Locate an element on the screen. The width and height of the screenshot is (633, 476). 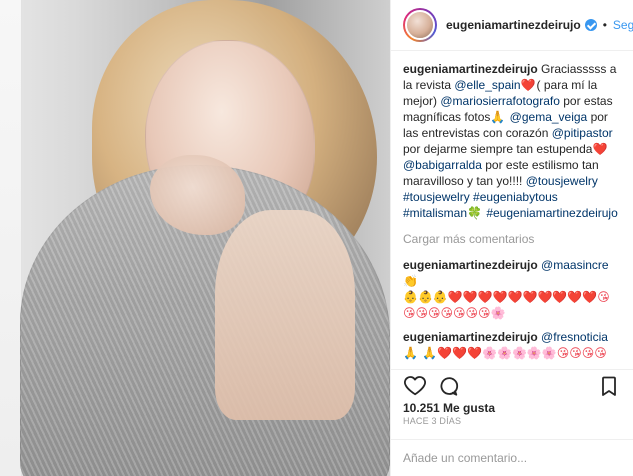
mention-link: #tousjewelry is located at coordinates (436, 197).